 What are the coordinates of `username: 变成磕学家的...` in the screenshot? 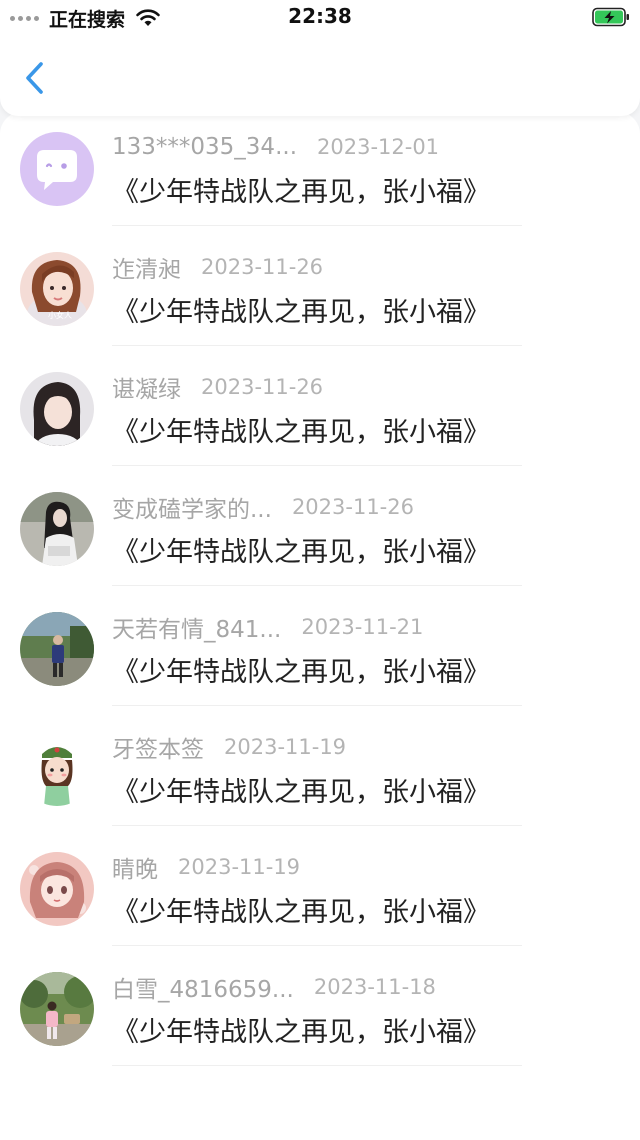 It's located at (192, 507).